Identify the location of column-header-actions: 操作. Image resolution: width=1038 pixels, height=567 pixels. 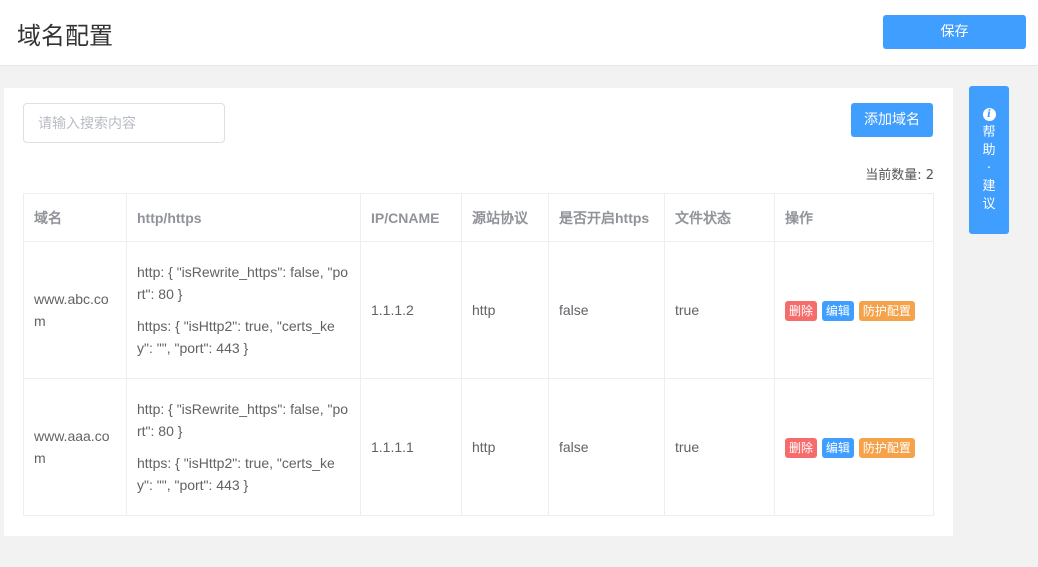
(854, 217).